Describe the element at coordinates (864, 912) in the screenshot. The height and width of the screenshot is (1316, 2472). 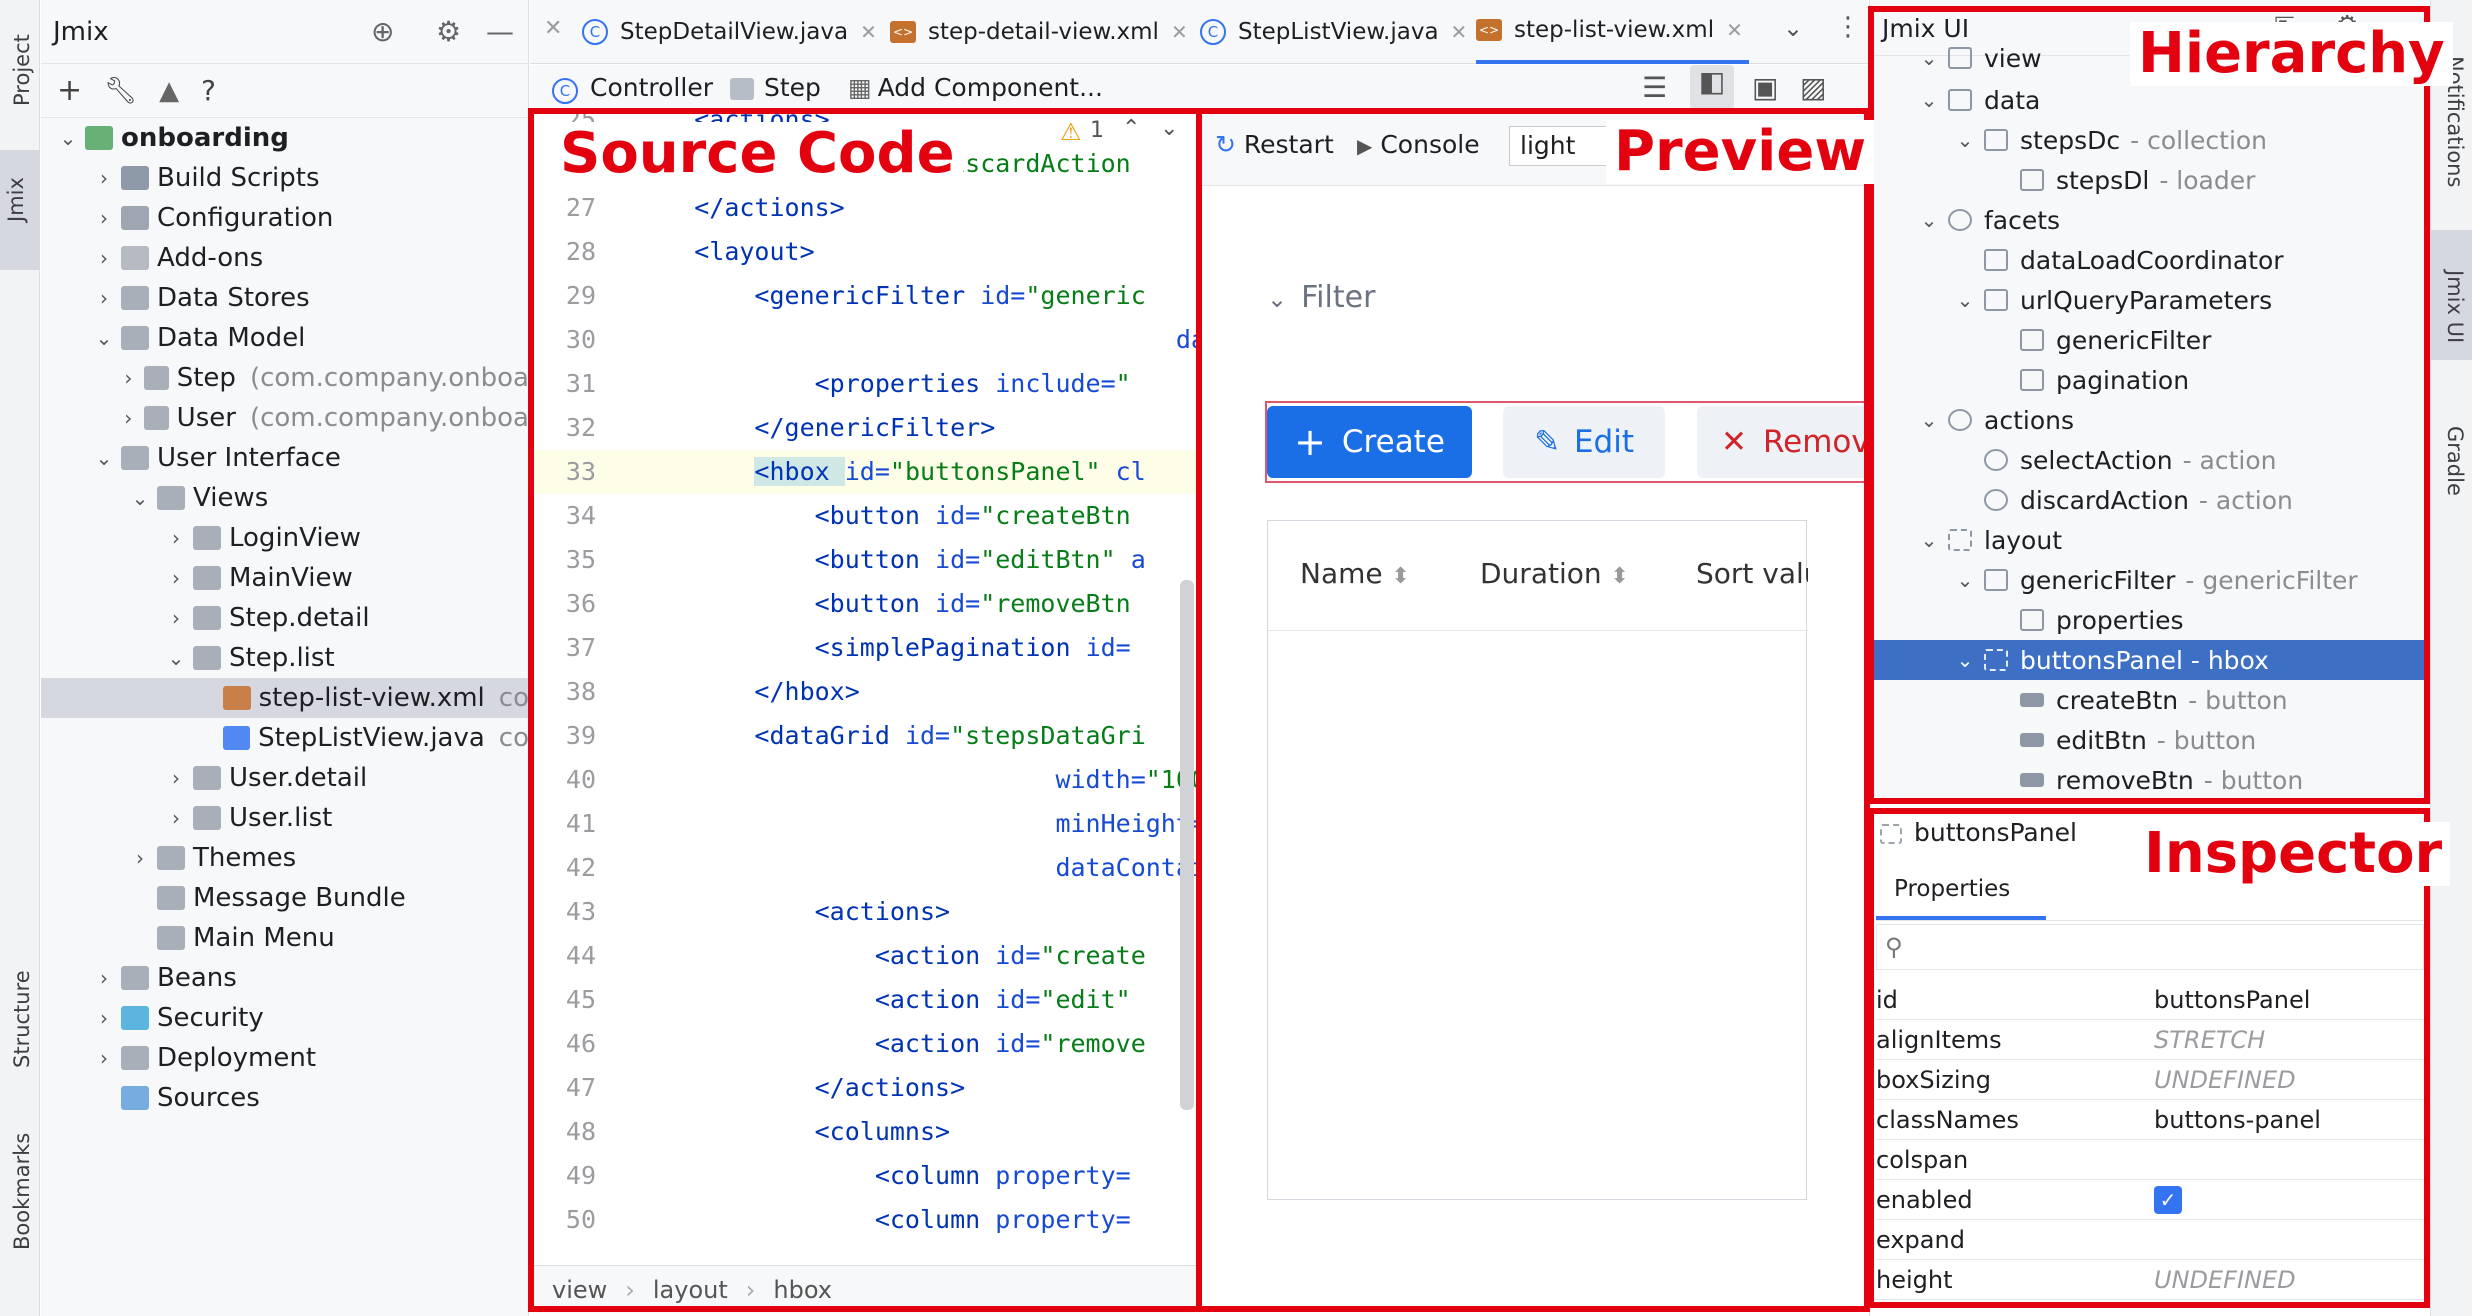
I see `code-line: 43 <actions>` at that location.